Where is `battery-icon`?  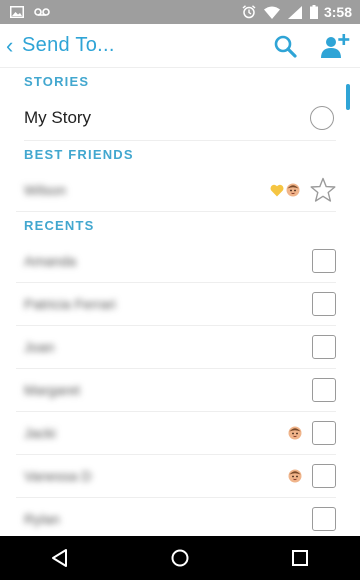 battery-icon is located at coordinates (313, 12).